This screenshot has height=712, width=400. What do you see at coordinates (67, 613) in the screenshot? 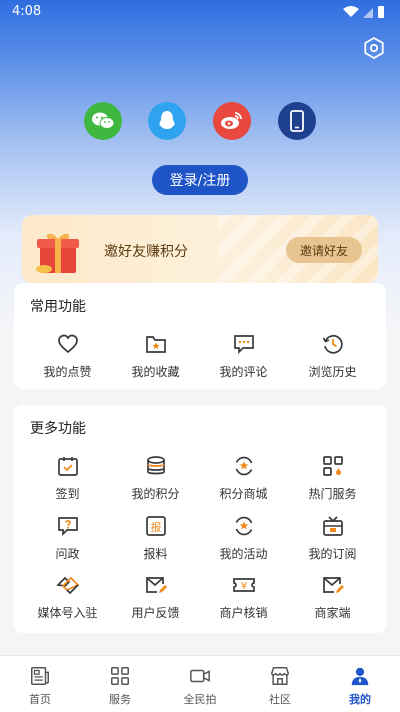
I see `item-label: 媒体号入驻` at bounding box center [67, 613].